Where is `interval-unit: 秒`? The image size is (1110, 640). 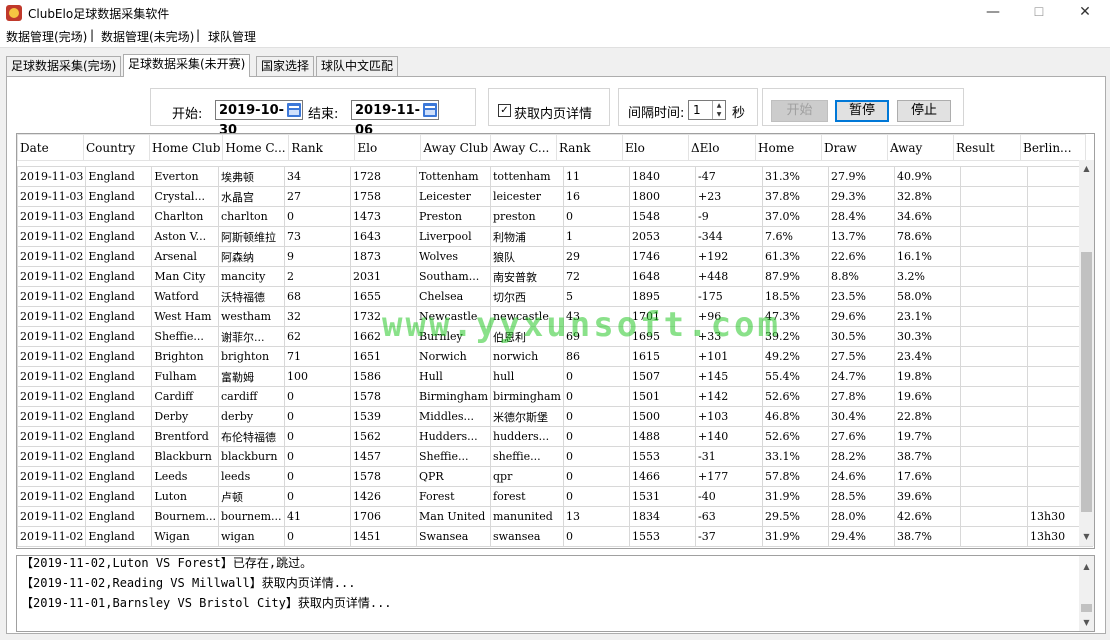
interval-unit: 秒 is located at coordinates (739, 113).